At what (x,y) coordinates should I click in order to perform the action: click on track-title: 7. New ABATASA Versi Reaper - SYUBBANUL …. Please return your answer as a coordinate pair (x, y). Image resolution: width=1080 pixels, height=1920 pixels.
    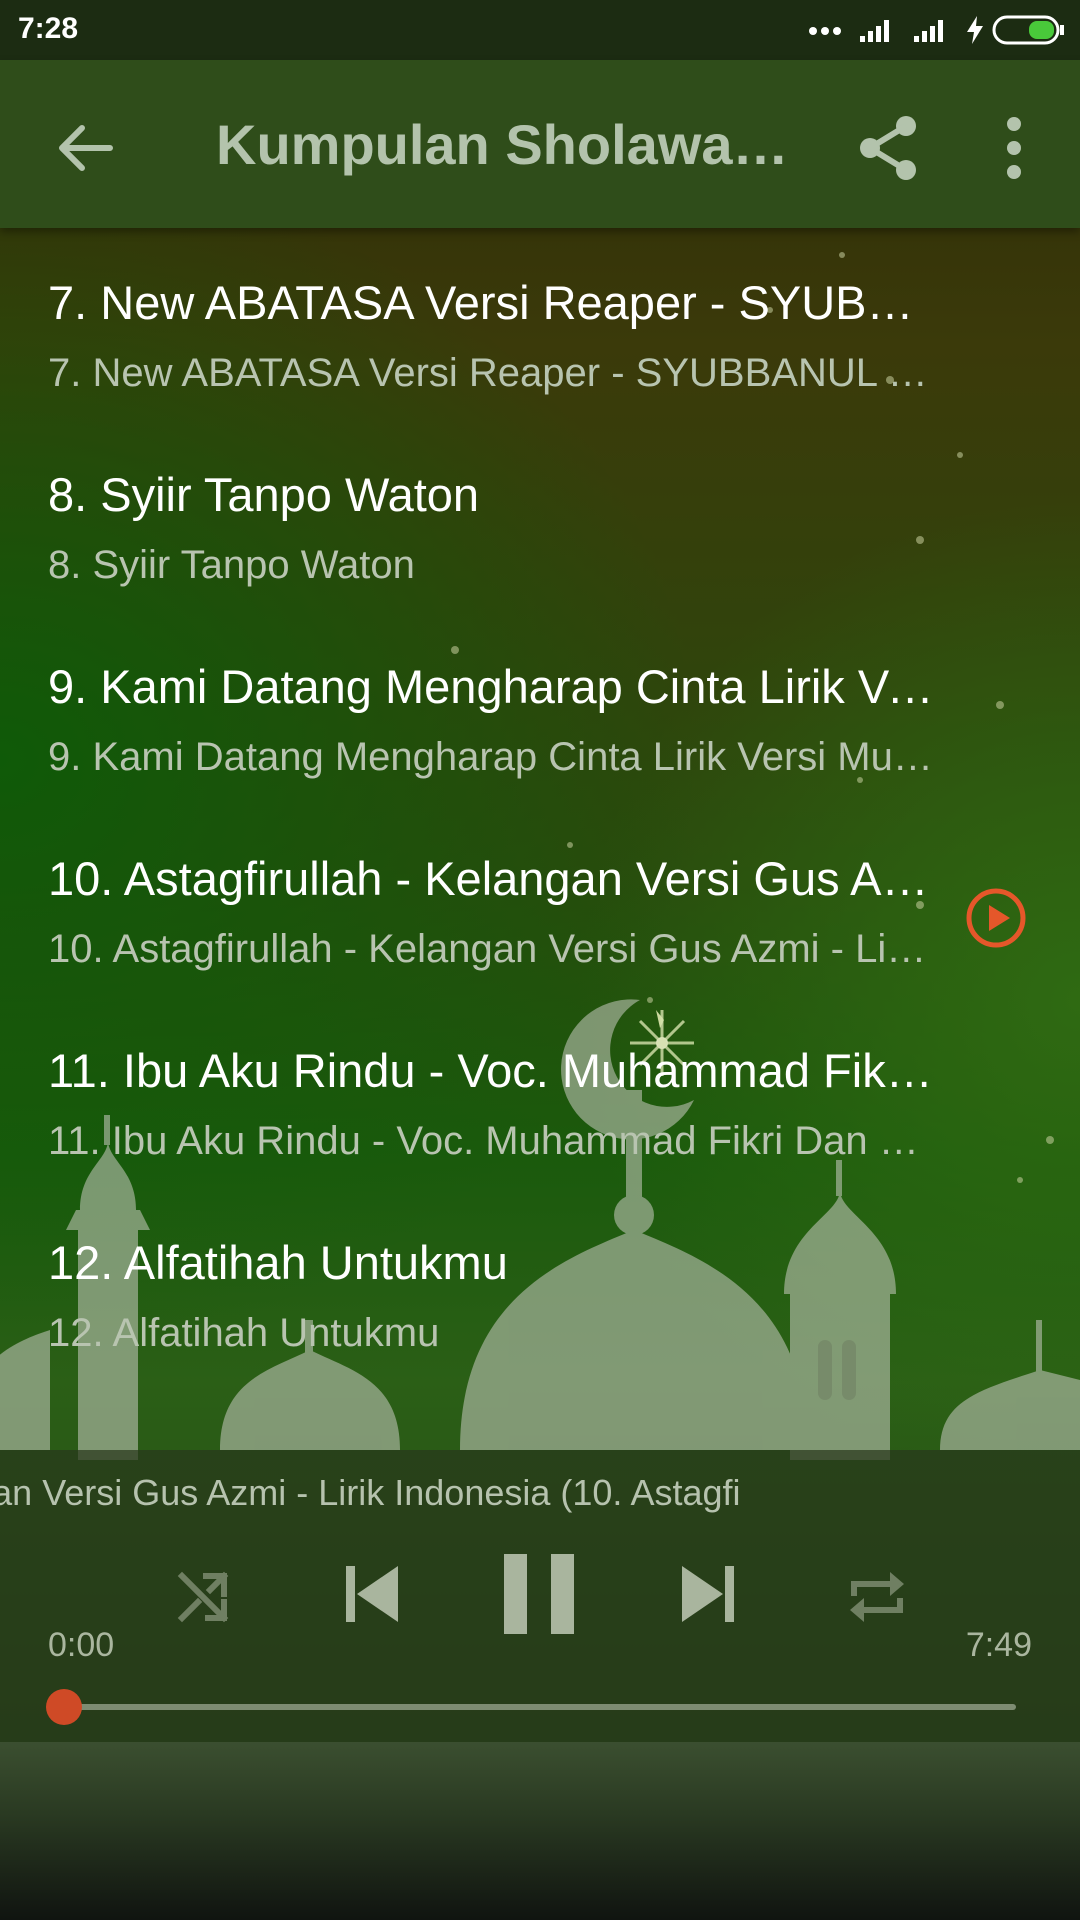
    Looking at the image, I should click on (492, 302).